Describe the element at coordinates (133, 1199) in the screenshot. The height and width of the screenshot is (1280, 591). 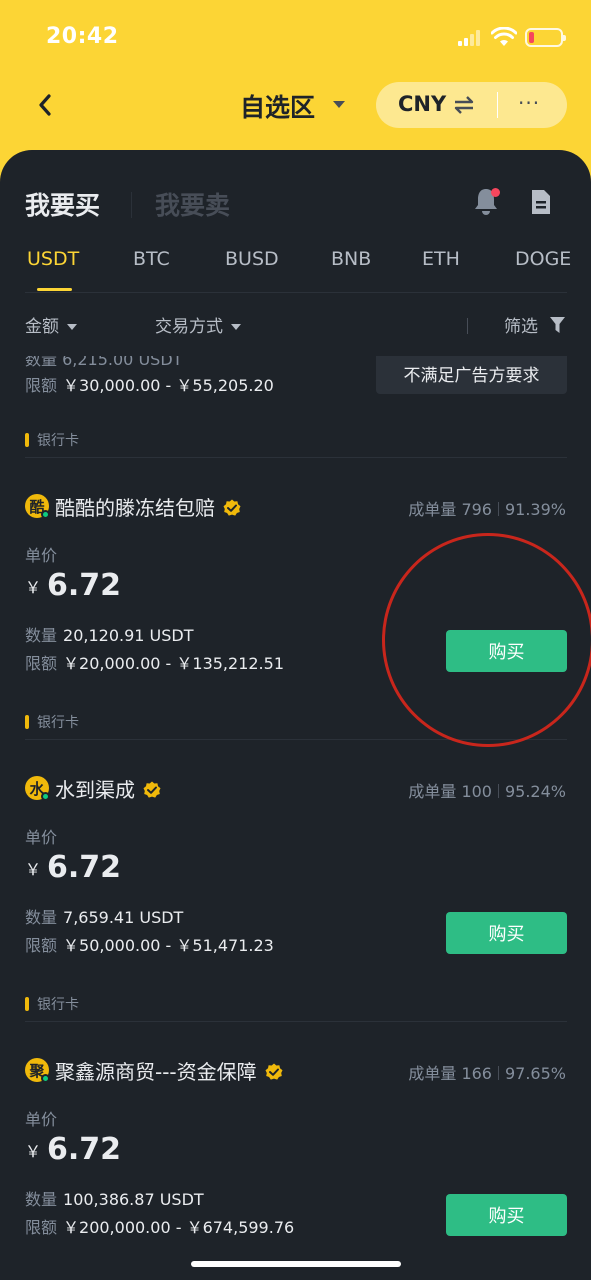
I see `qty-value: 100,386.87 USDT` at that location.